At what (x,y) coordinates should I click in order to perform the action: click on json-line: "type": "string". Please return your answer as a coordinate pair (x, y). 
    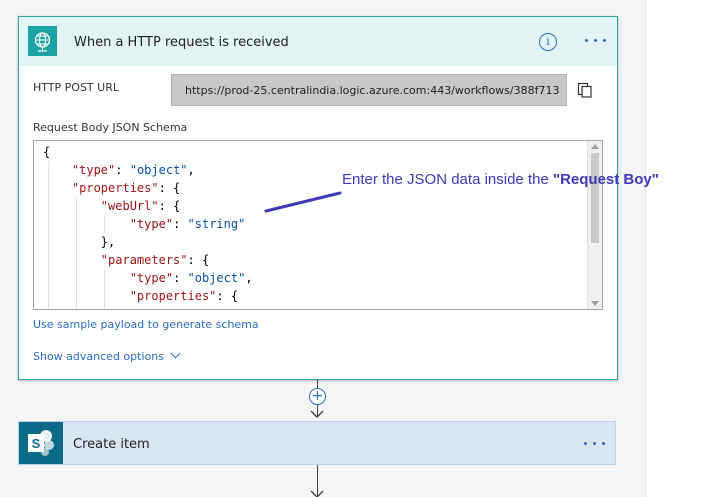
    Looking at the image, I should click on (187, 224).